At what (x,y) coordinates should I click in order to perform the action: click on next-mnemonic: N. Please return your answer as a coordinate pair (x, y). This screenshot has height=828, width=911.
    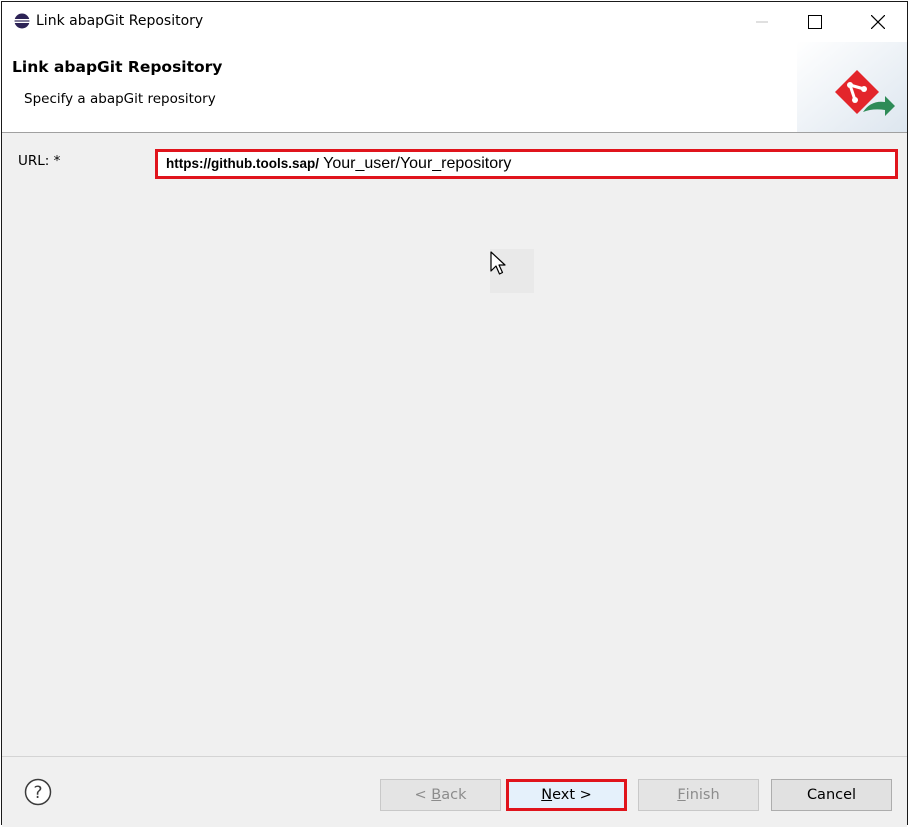
    Looking at the image, I should click on (547, 795).